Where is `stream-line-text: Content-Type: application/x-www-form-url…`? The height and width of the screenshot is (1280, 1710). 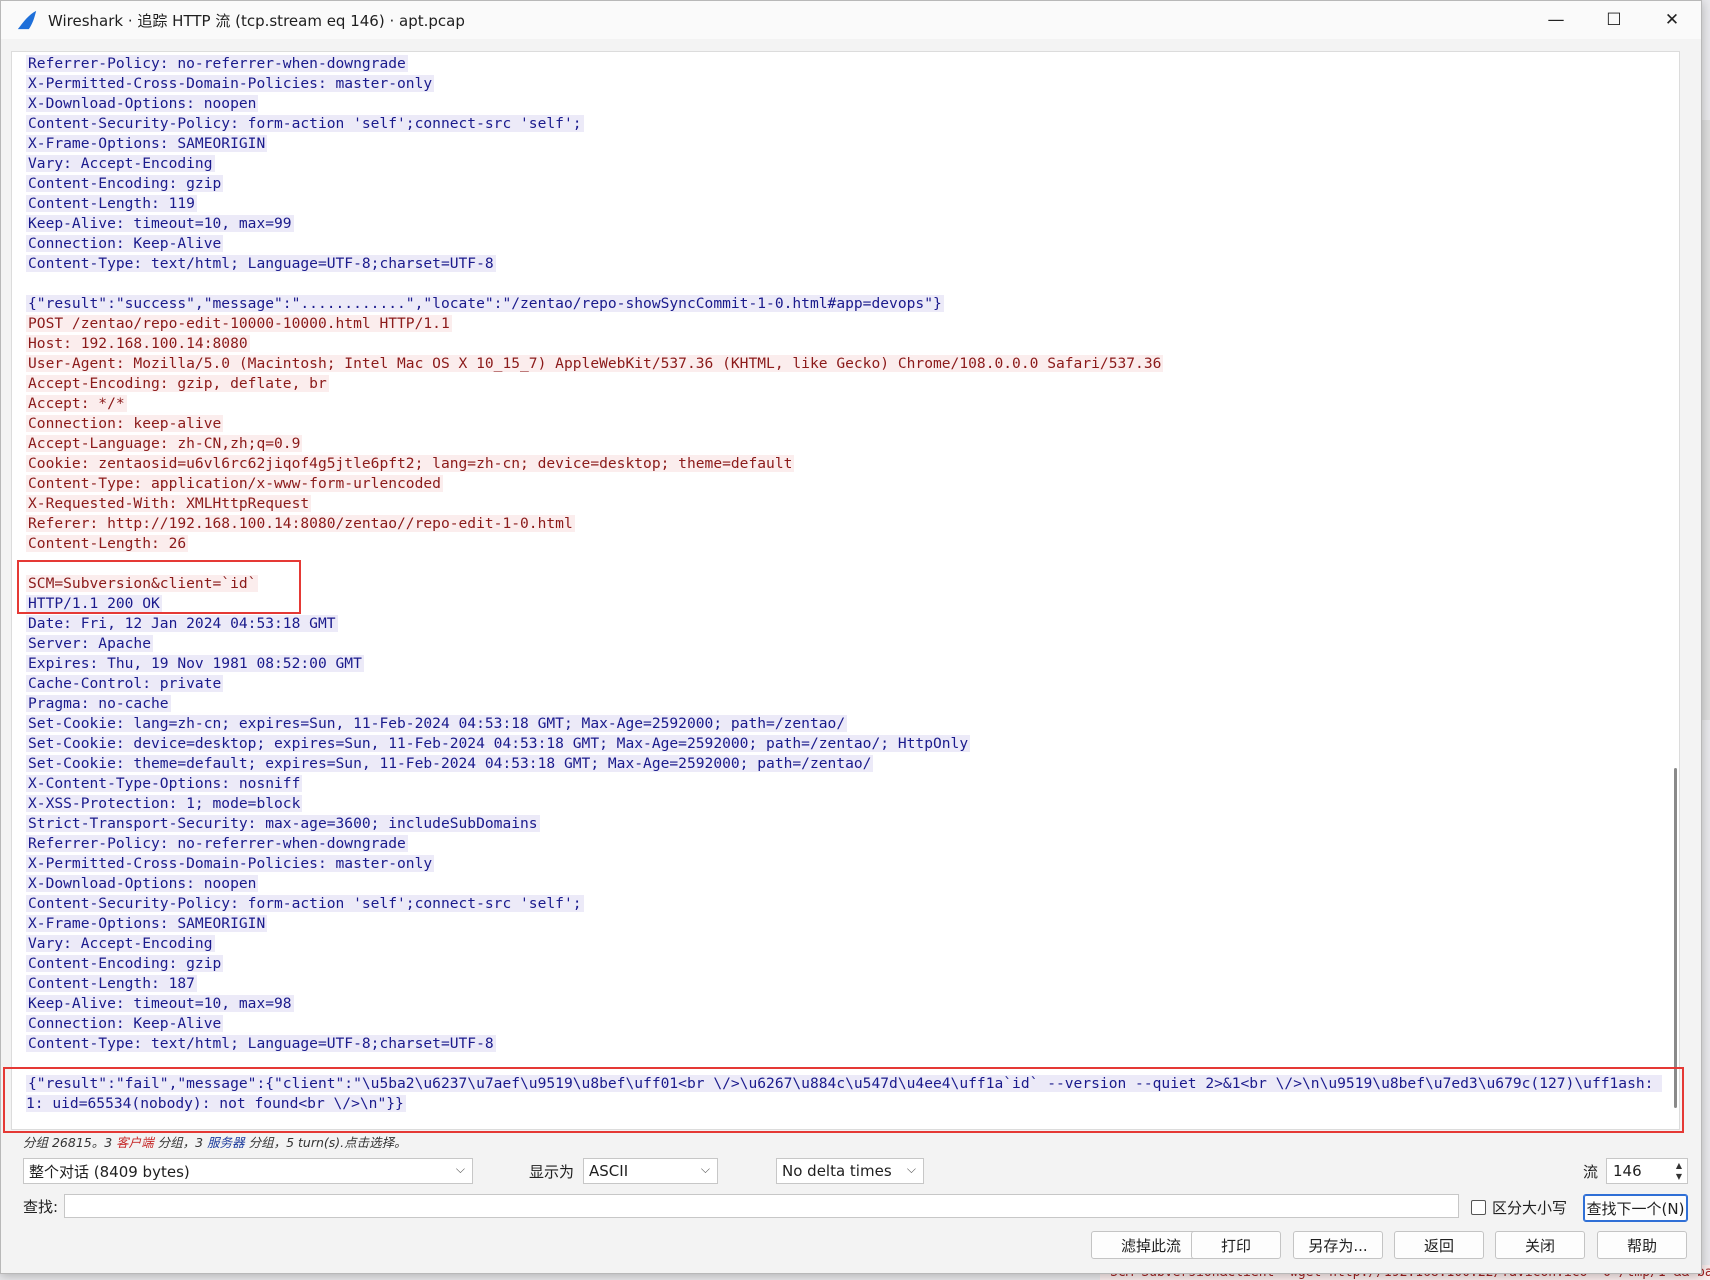 stream-line-text: Content-Type: application/x-www-form-url… is located at coordinates (234, 483).